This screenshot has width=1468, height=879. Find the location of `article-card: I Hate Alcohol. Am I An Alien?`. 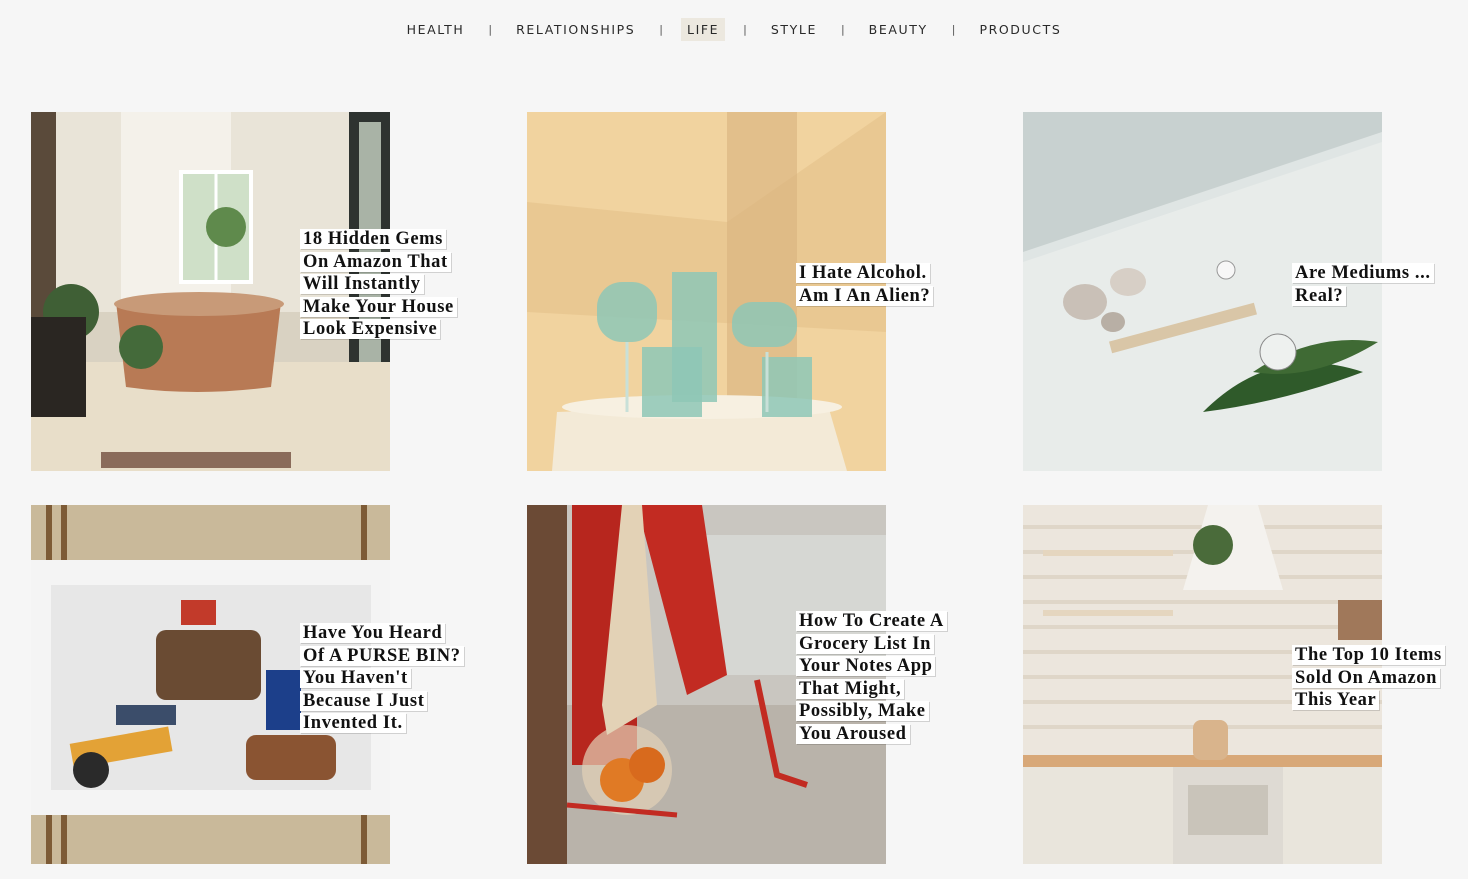

article-card: I Hate Alcohol. Am I An Alien? is located at coordinates (730, 291).